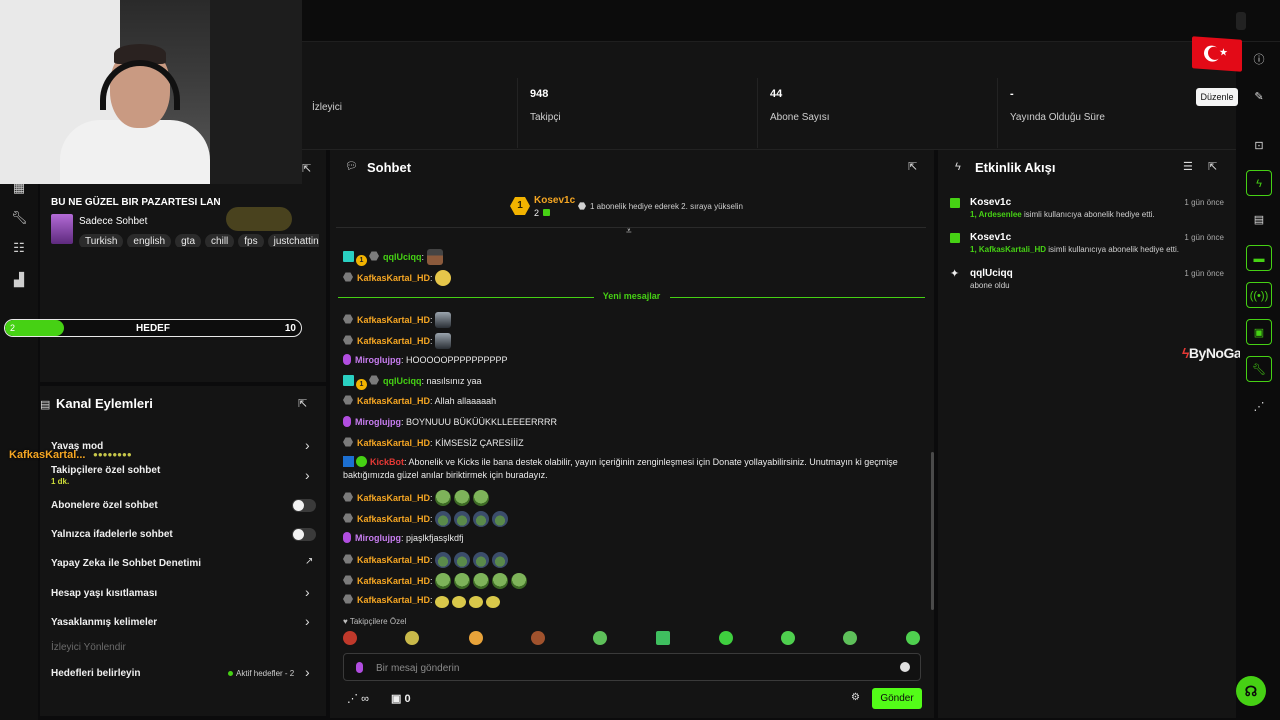 Image resolution: width=1280 pixels, height=720 pixels. Describe the element at coordinates (62, 229) in the screenshot. I see `category-thumbnail` at that location.